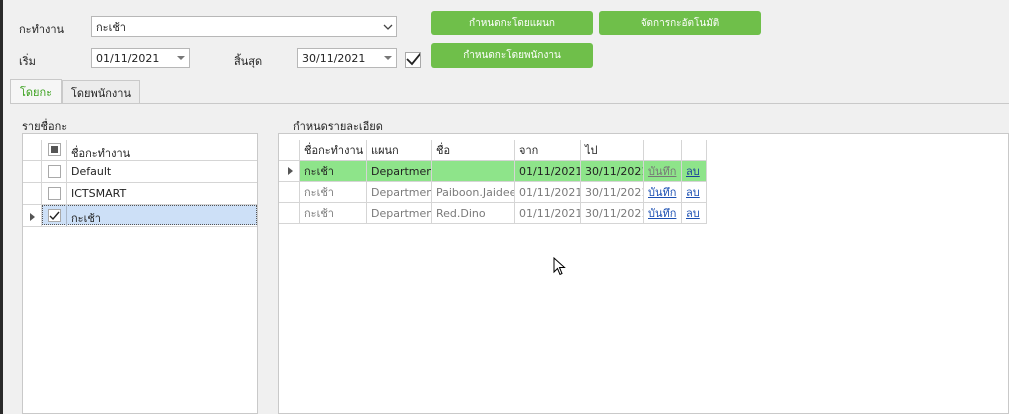 The width and height of the screenshot is (1009, 414). Describe the element at coordinates (1, 207) in the screenshot. I see `window-left-edge` at that location.